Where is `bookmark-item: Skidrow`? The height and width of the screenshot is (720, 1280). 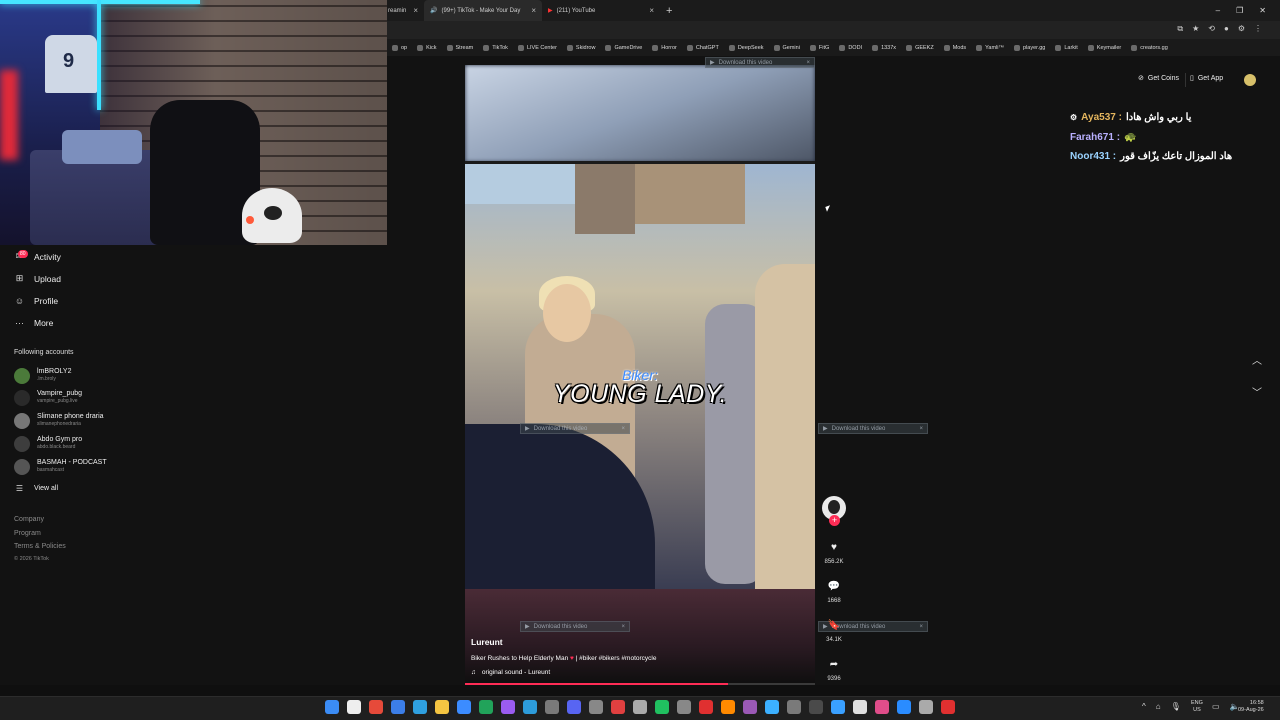
bookmark-item: Skidrow is located at coordinates (581, 47).